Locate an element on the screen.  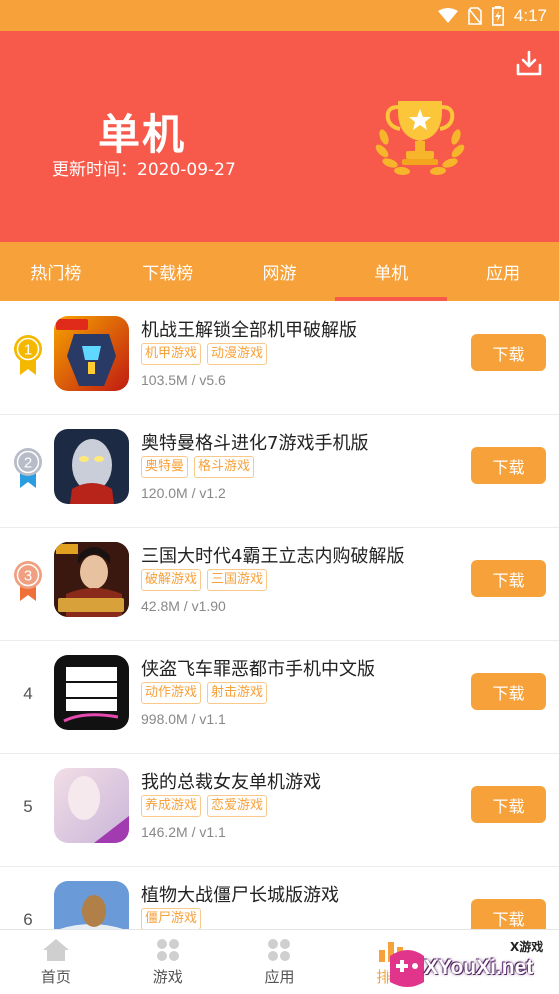
category-tabs: 热门榜 下载榜 网游 单机 应用 is located at coordinates (279, 271).